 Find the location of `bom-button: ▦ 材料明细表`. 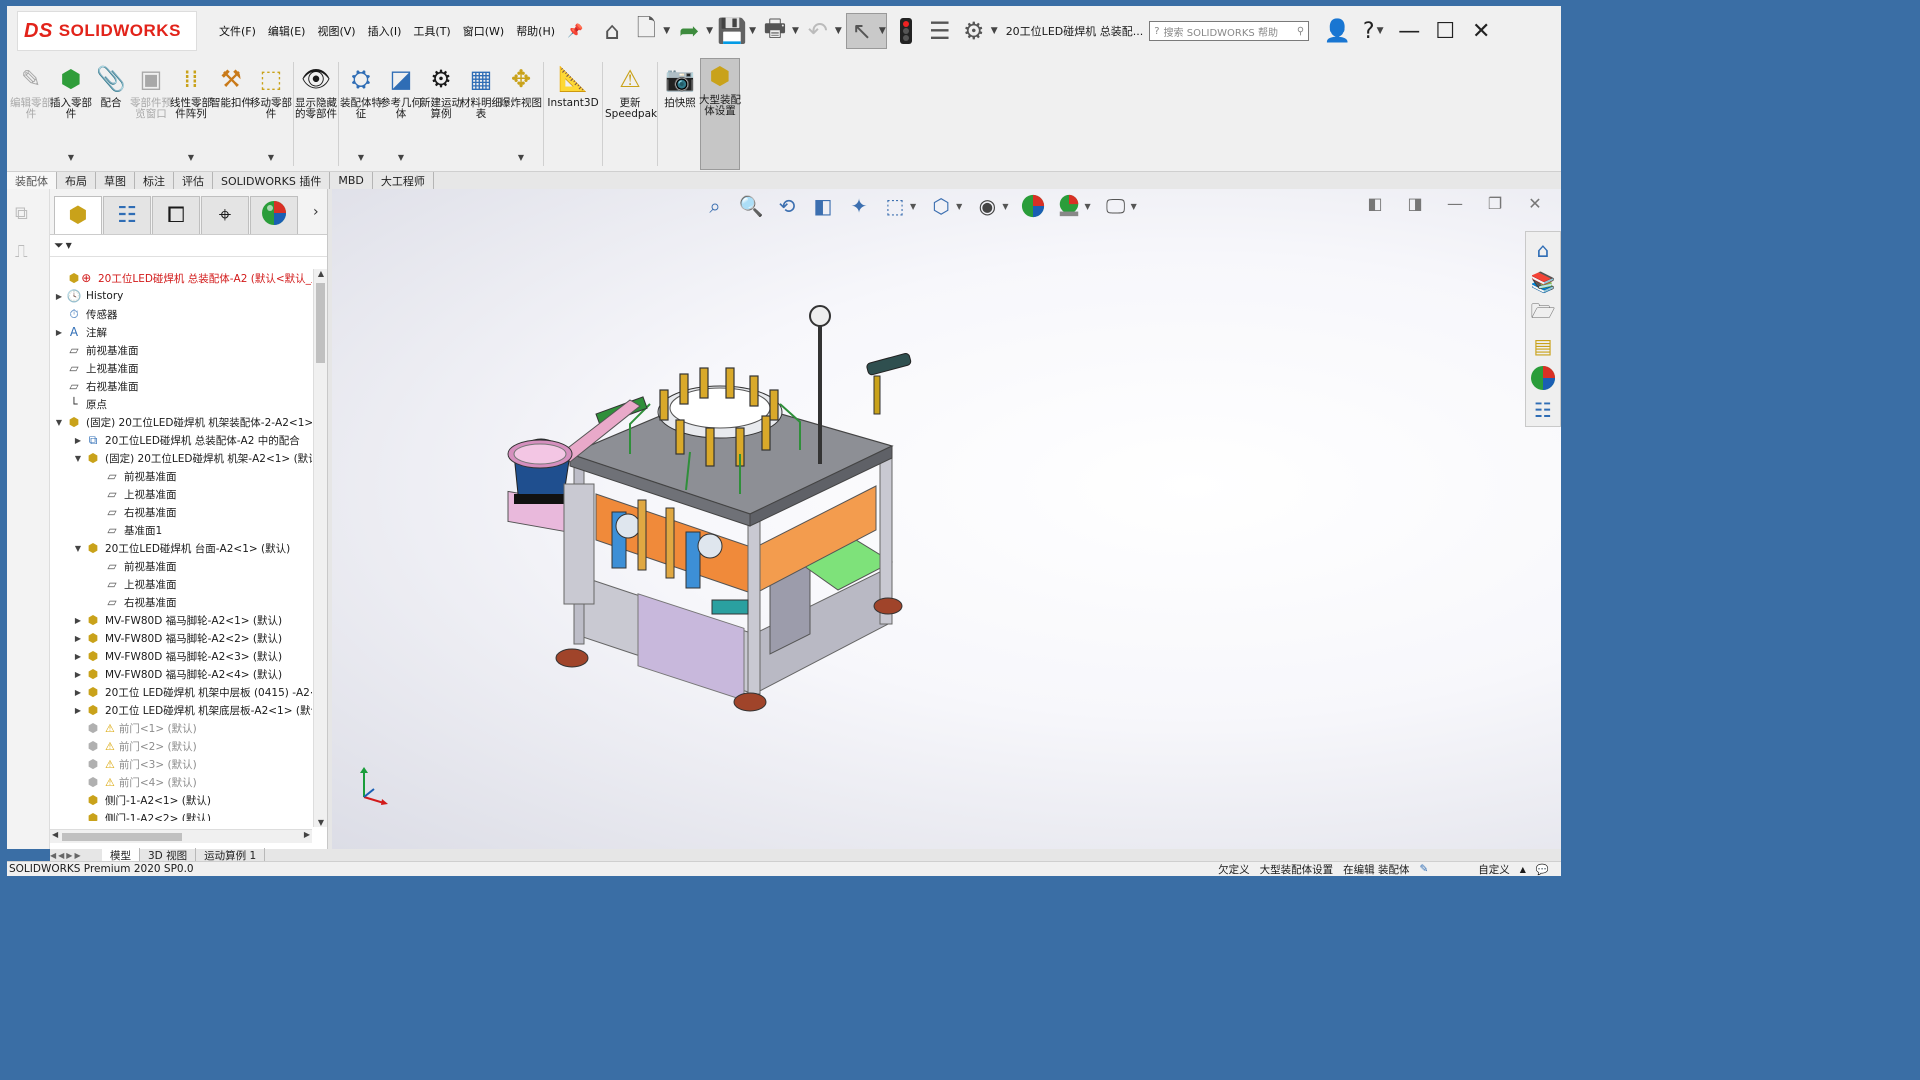

bom-button: ▦ 材料明细表 is located at coordinates (481, 114).